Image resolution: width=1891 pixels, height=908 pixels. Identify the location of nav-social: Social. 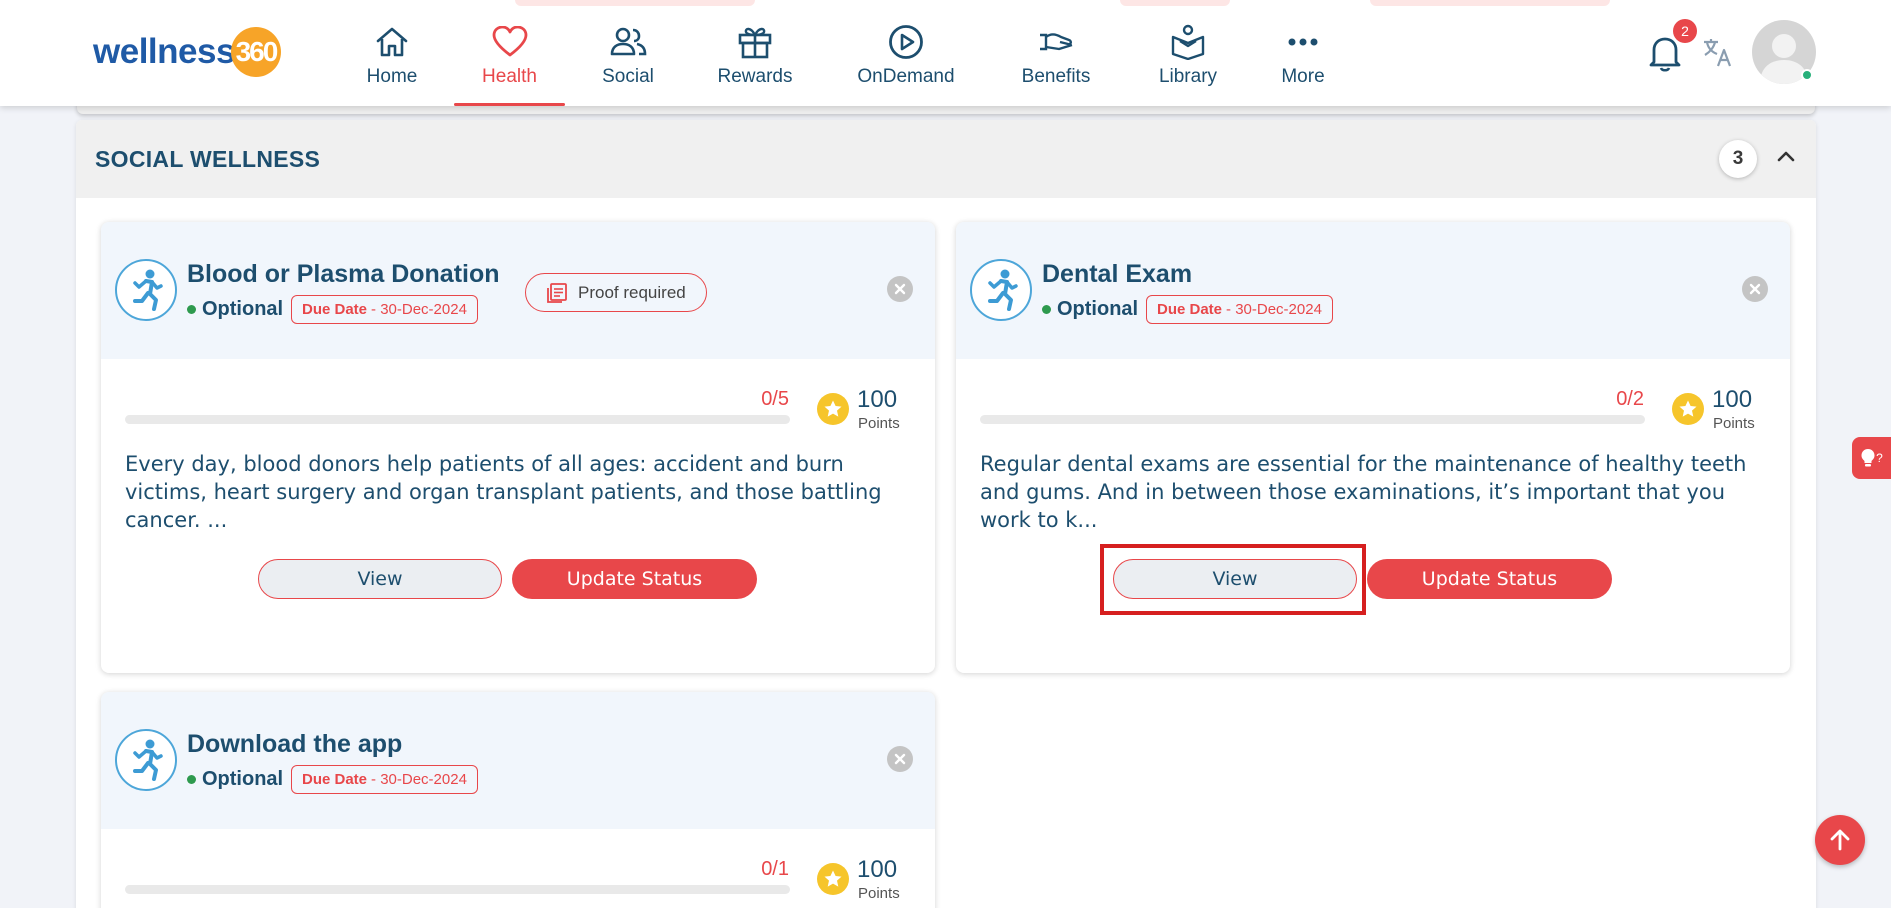
(628, 53).